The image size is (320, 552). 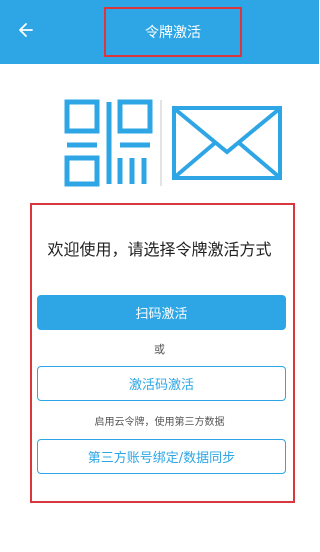 I want to click on arrow-left-icon, so click(x=26, y=30).